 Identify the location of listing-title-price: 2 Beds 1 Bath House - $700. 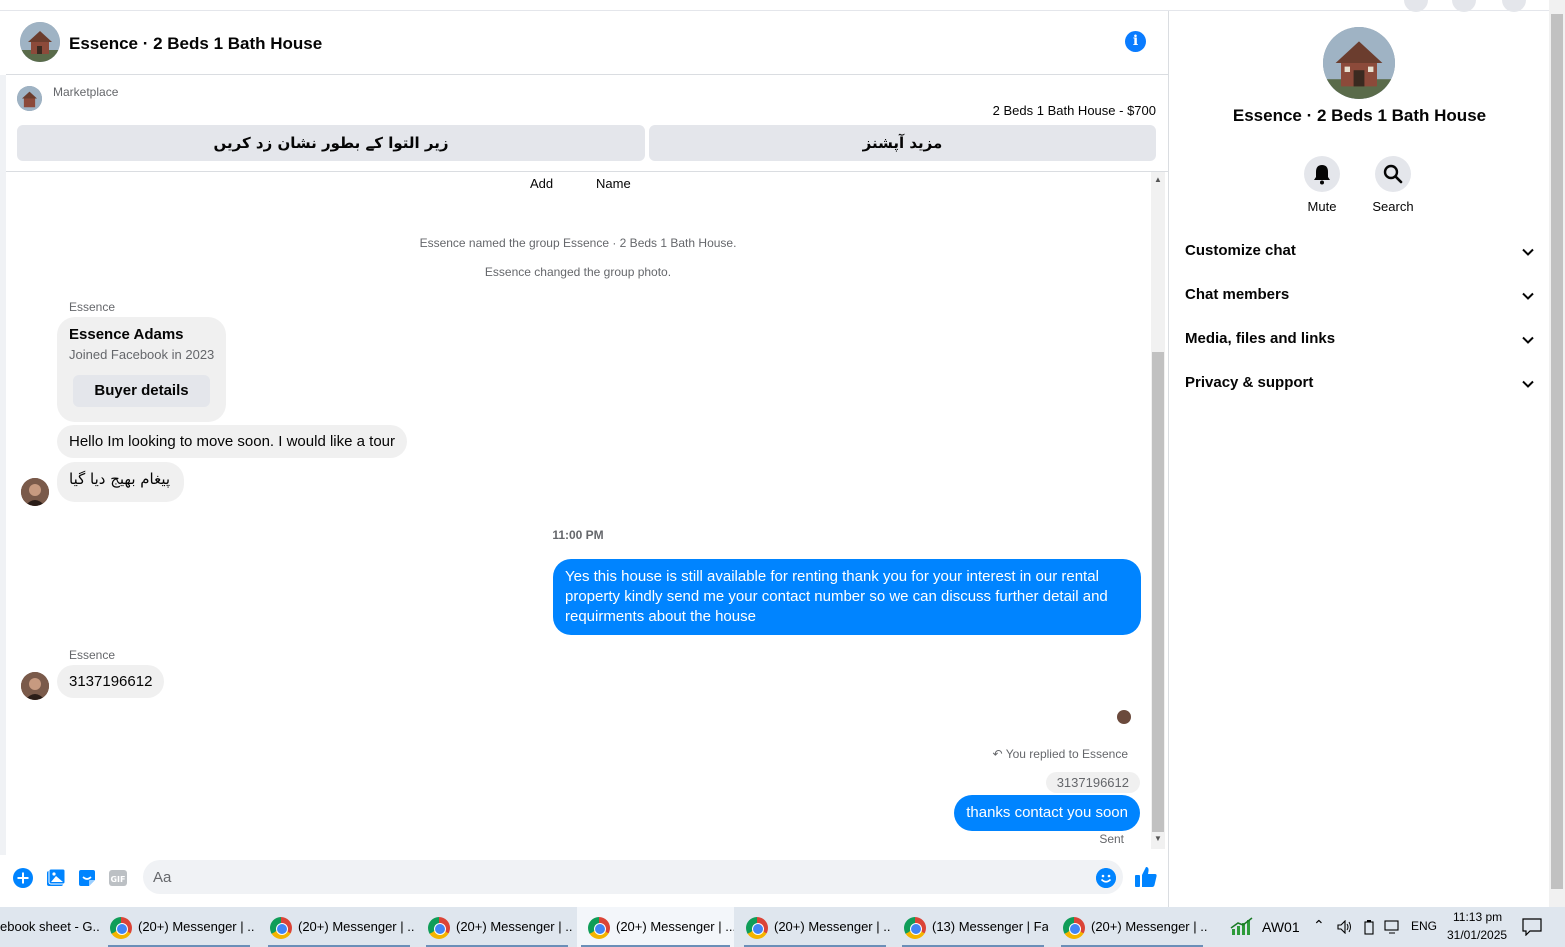
(1074, 110).